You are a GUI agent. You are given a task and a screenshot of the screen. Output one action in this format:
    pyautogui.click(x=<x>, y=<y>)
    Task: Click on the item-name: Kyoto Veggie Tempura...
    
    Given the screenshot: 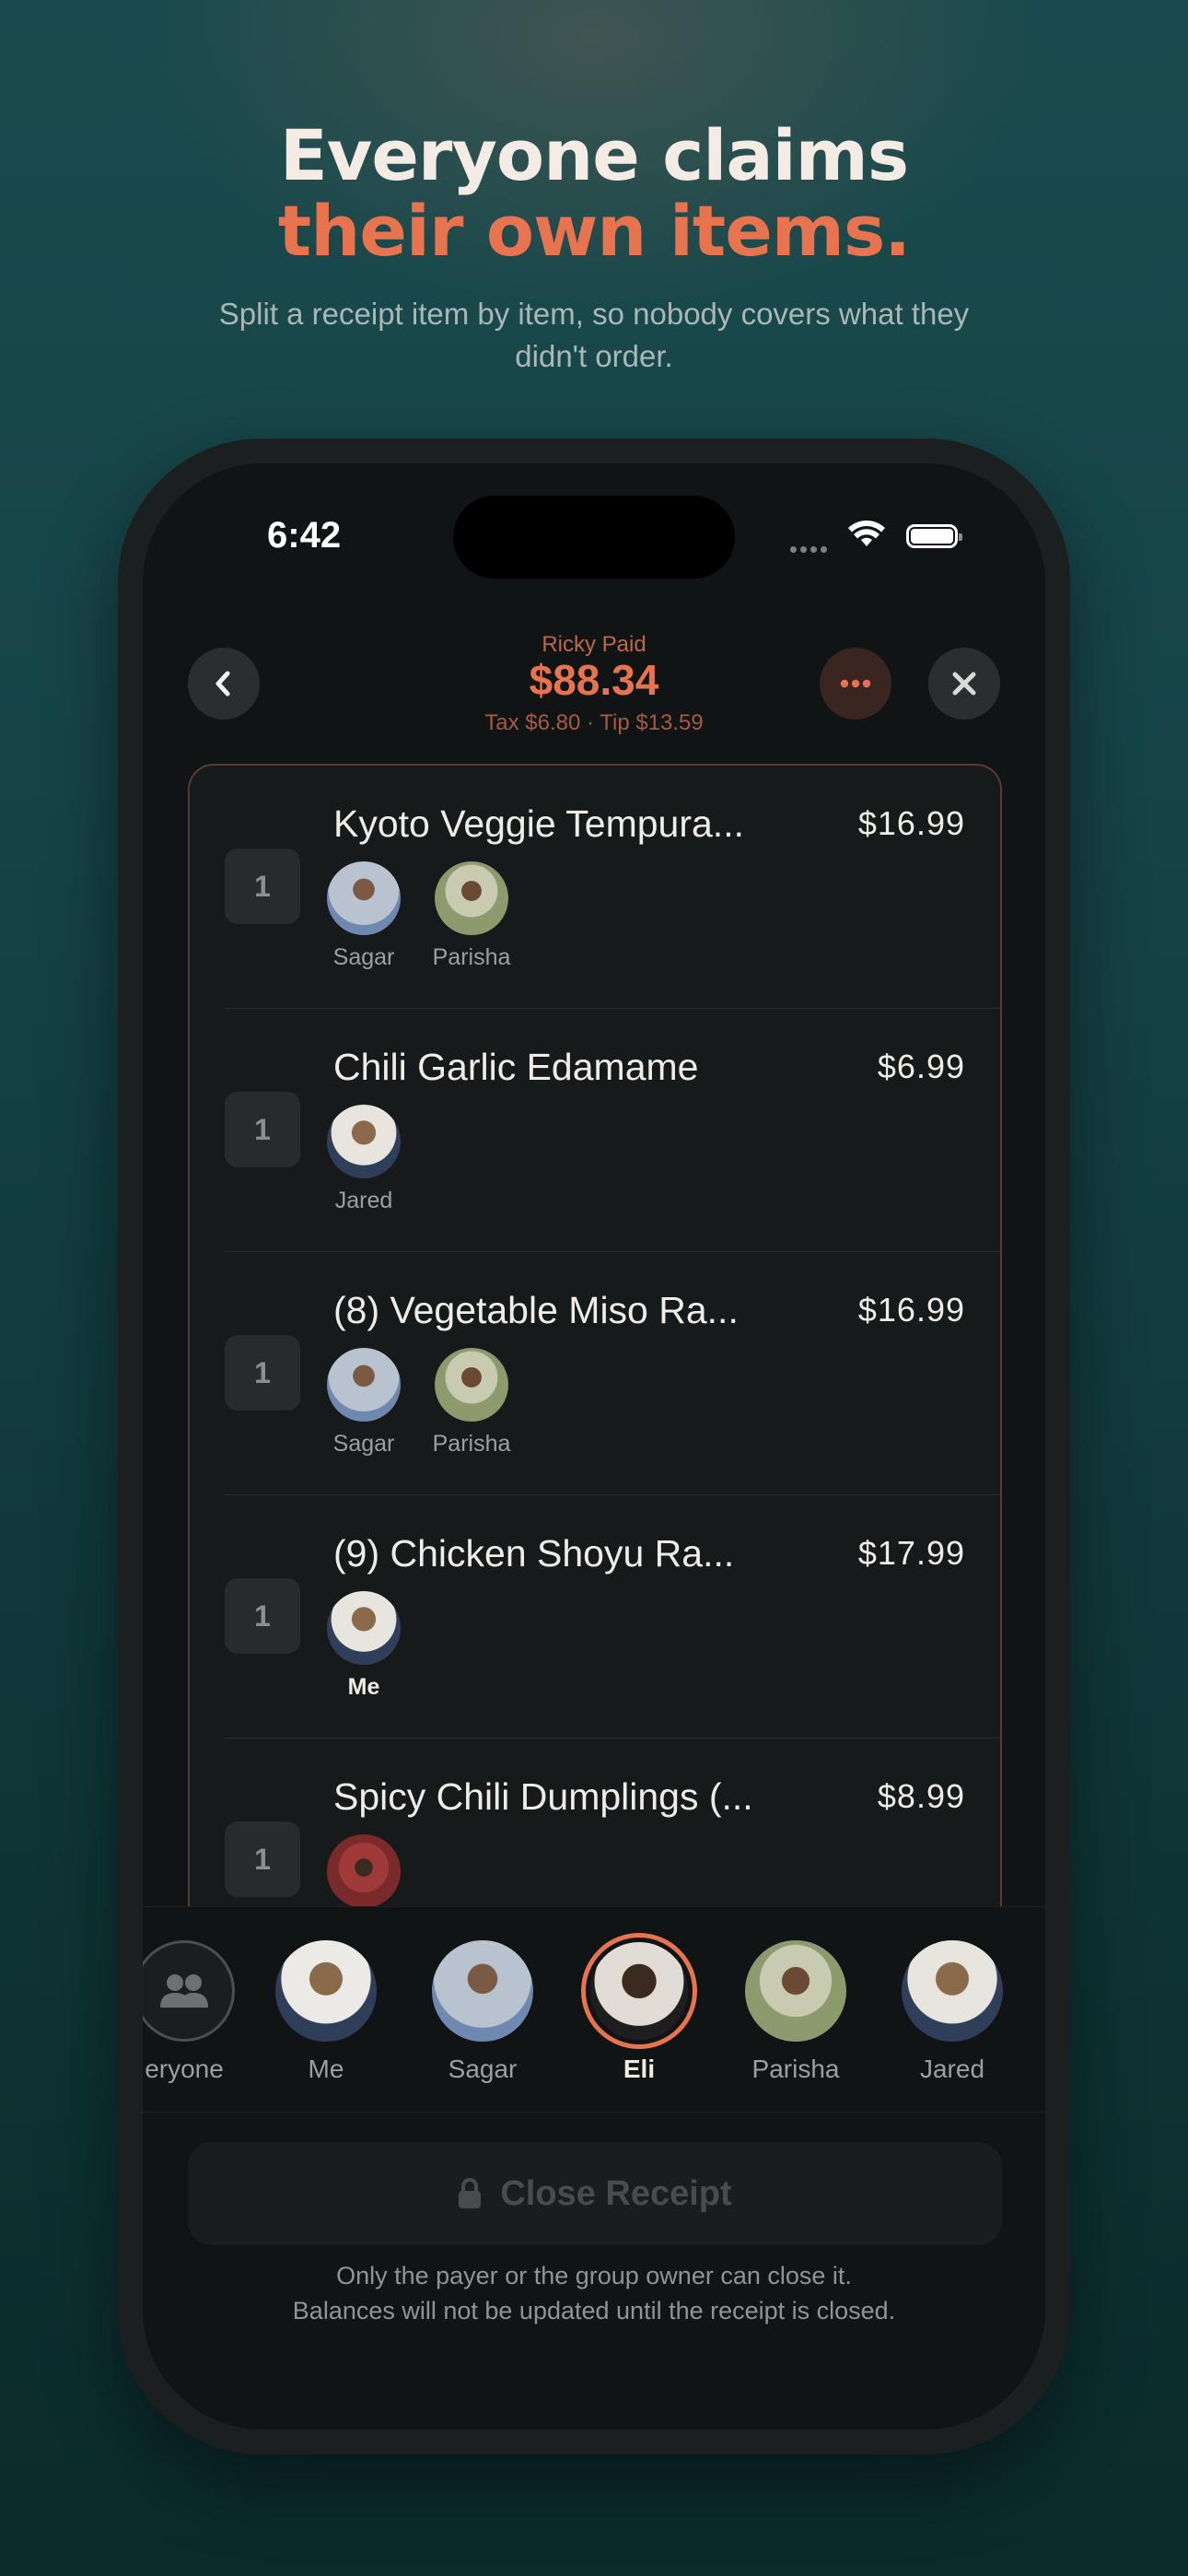 What is the action you would take?
    pyautogui.click(x=538, y=823)
    